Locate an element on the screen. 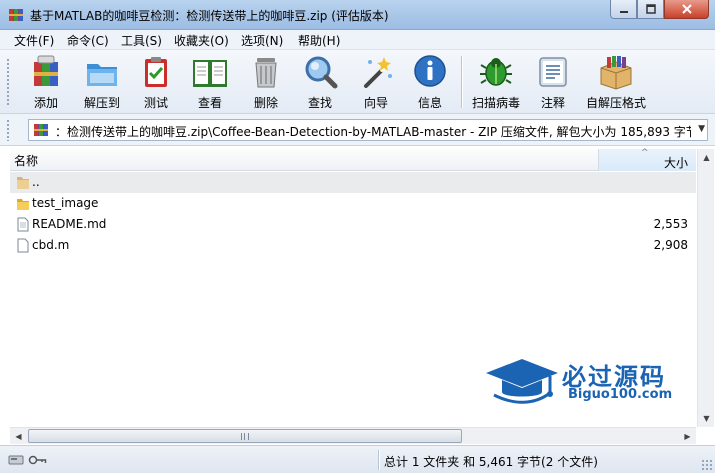 Image resolution: width=715 pixels, height=473 pixels. info-button: 信息 is located at coordinates (430, 82).